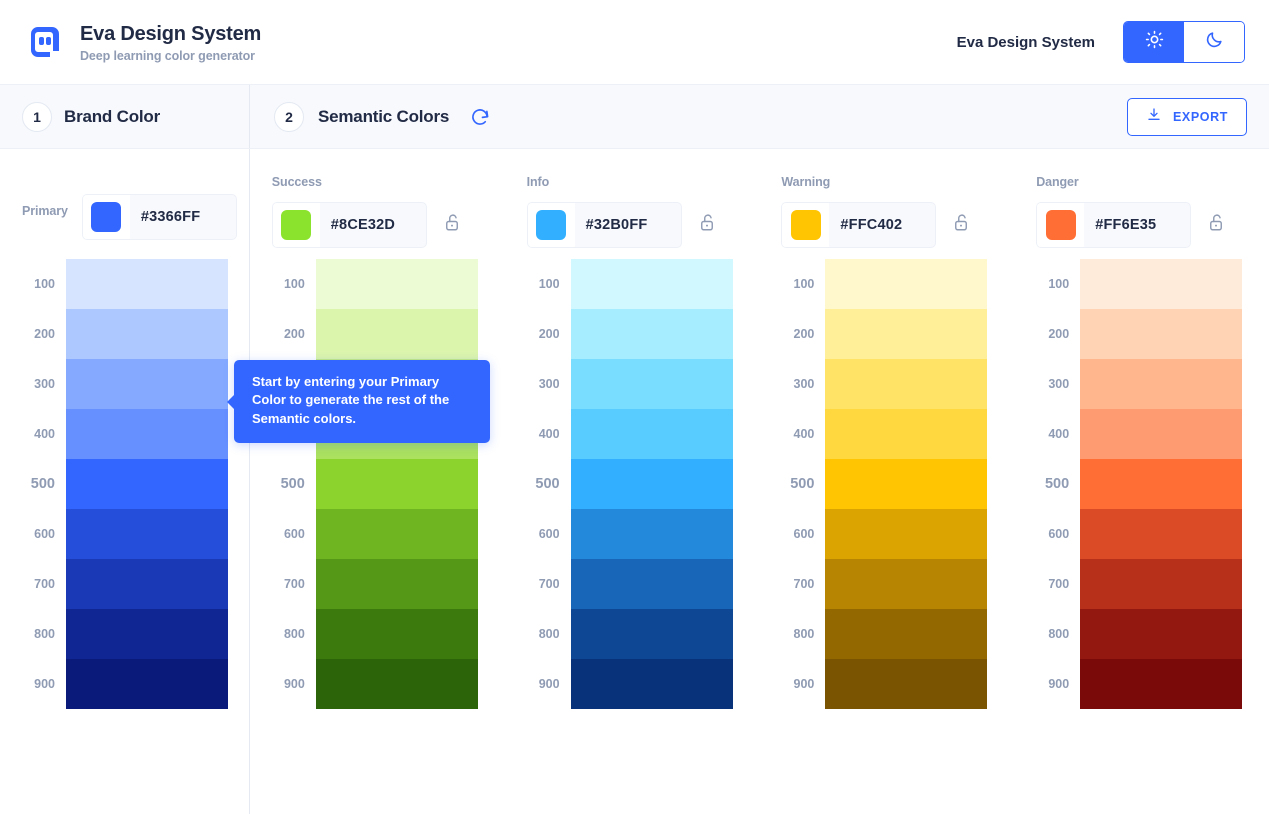 Image resolution: width=1269 pixels, height=814 pixels. Describe the element at coordinates (1101, 42) in the screenshot. I see `header-right-group: Eva Design System` at that location.